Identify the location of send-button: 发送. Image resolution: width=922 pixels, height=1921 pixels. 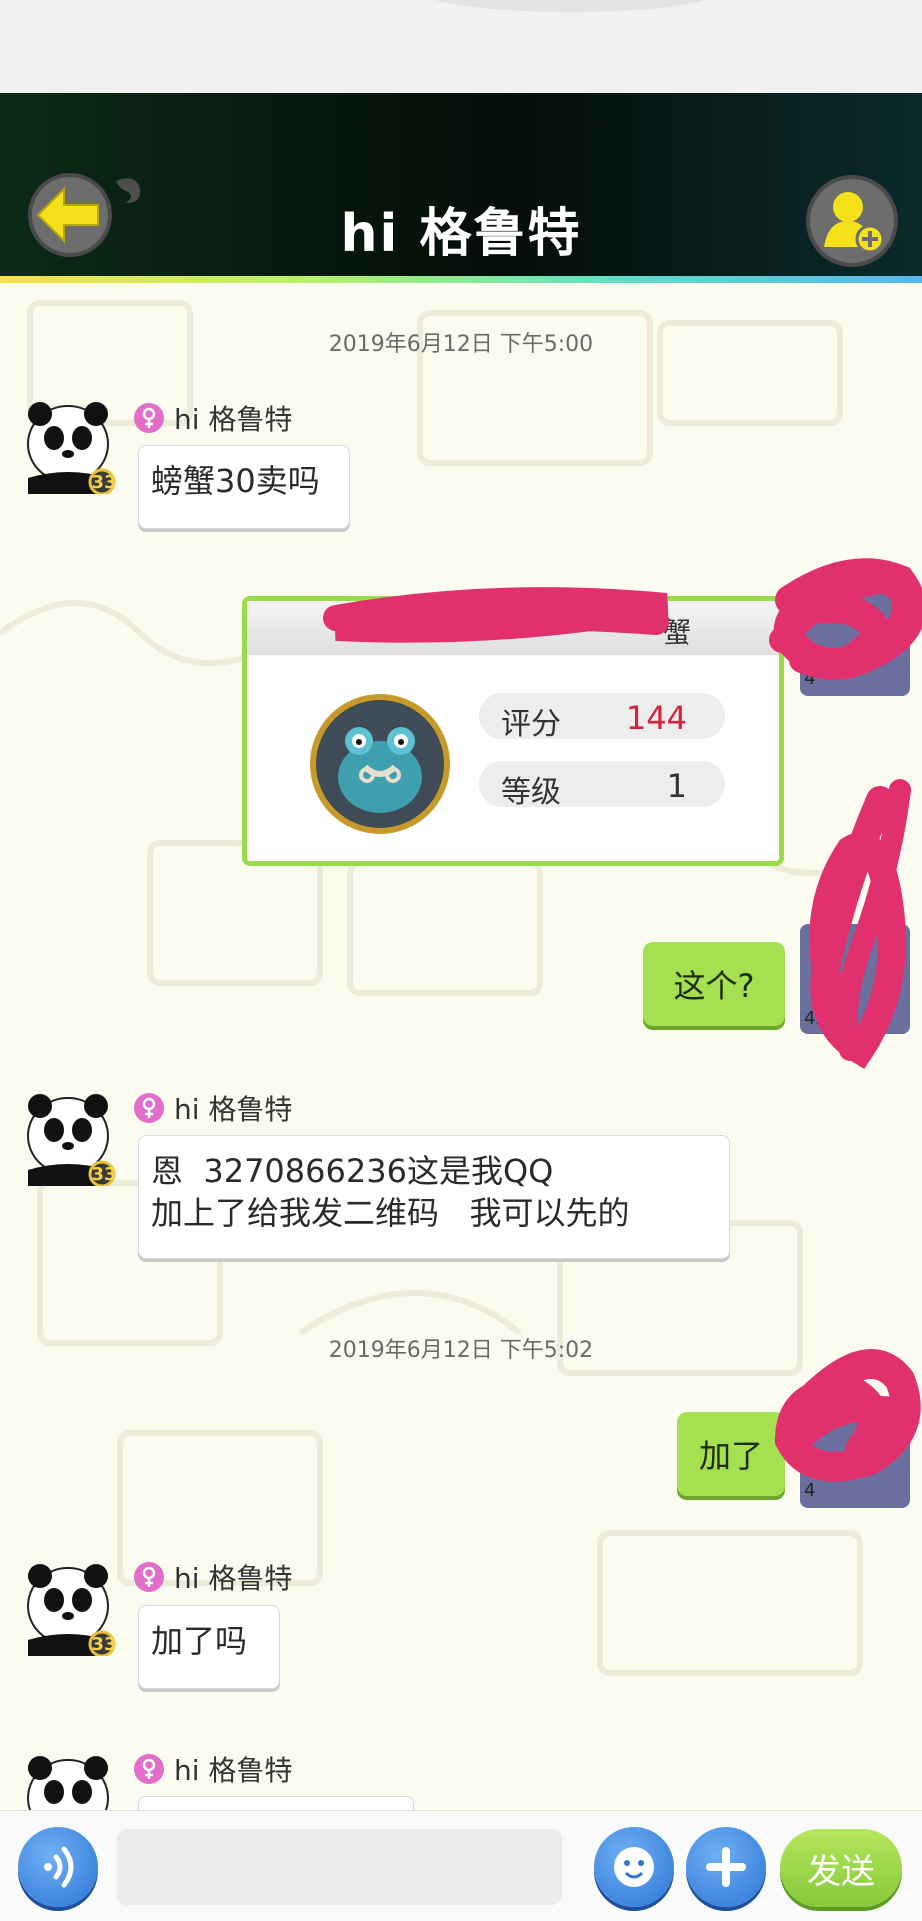
(841, 1868).